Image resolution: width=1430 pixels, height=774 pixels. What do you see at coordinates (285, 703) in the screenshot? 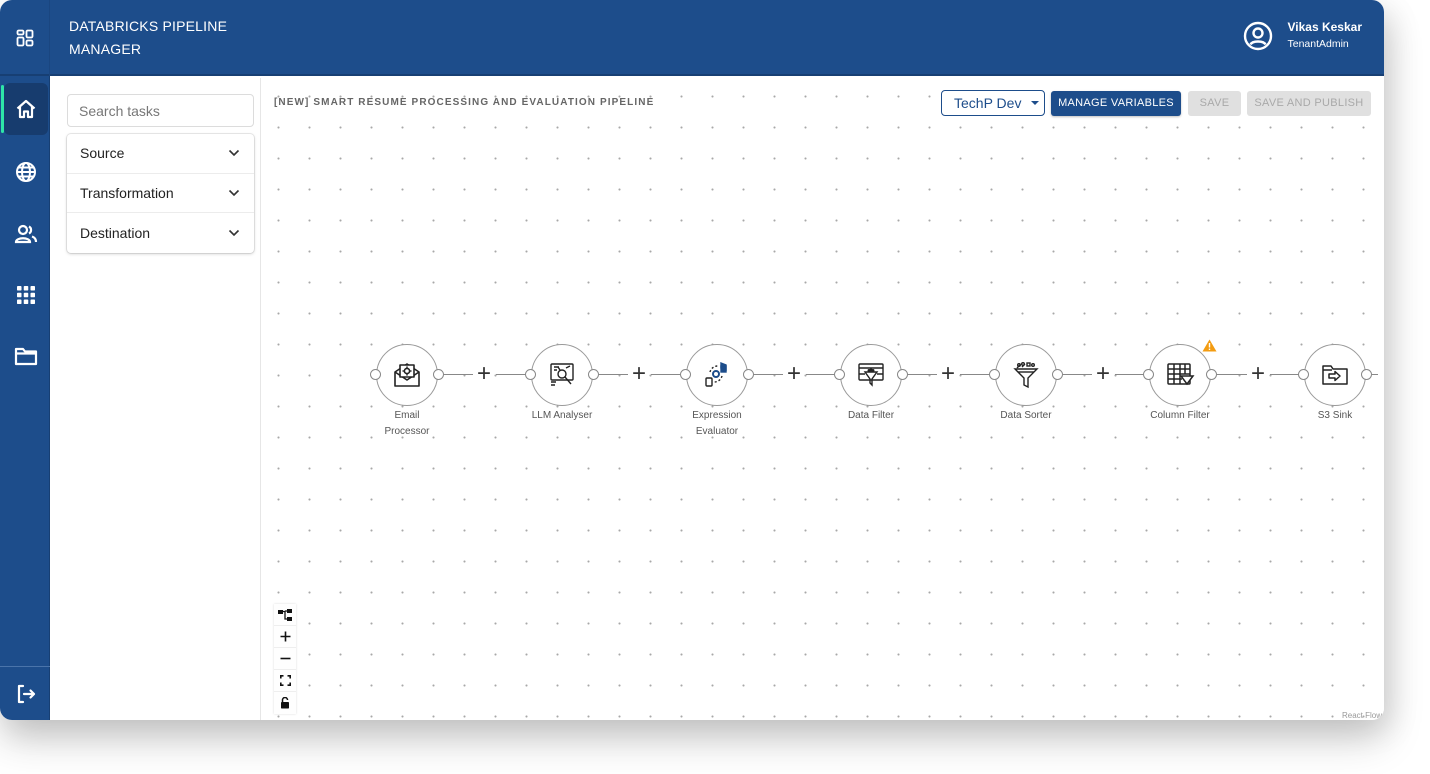
I see `toggle-interactivity-button` at bounding box center [285, 703].